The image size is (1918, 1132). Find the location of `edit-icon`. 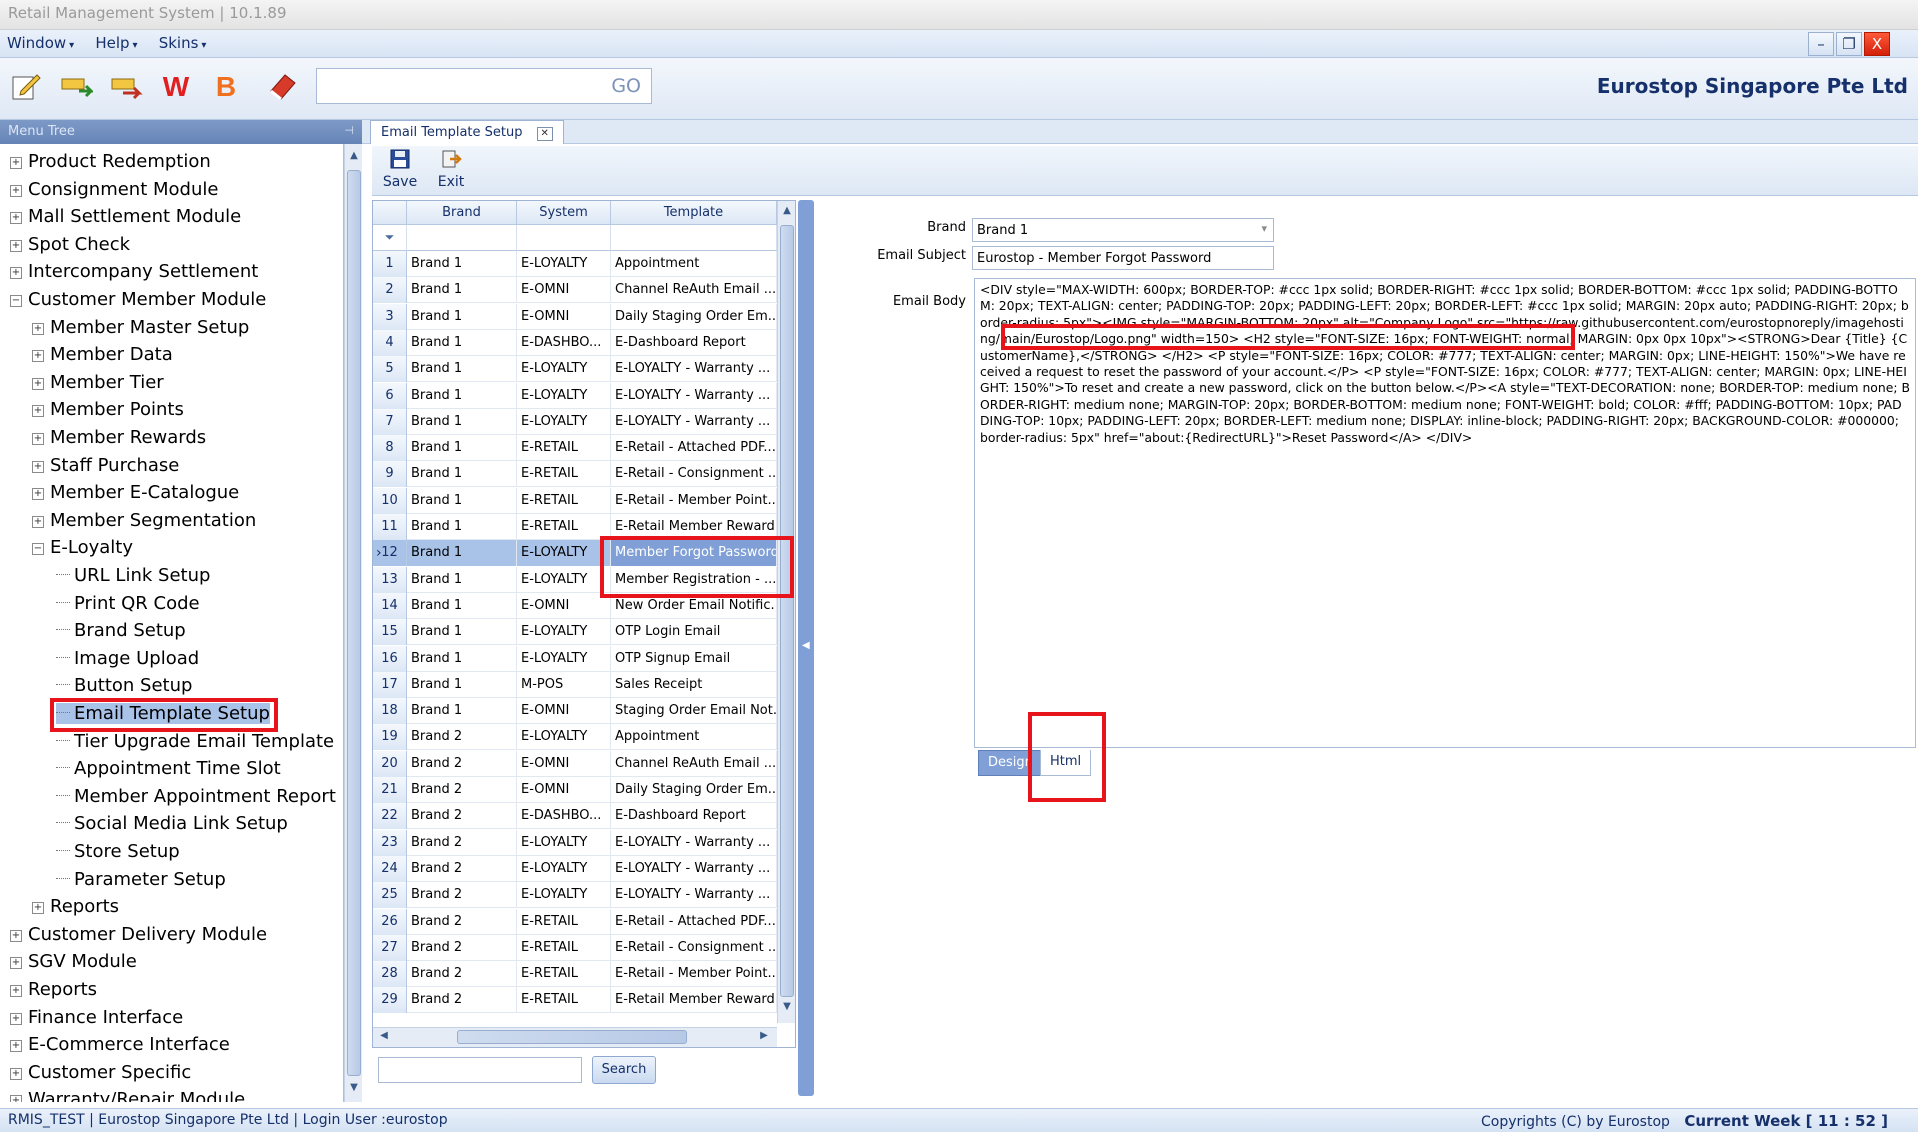

edit-icon is located at coordinates (26, 87).